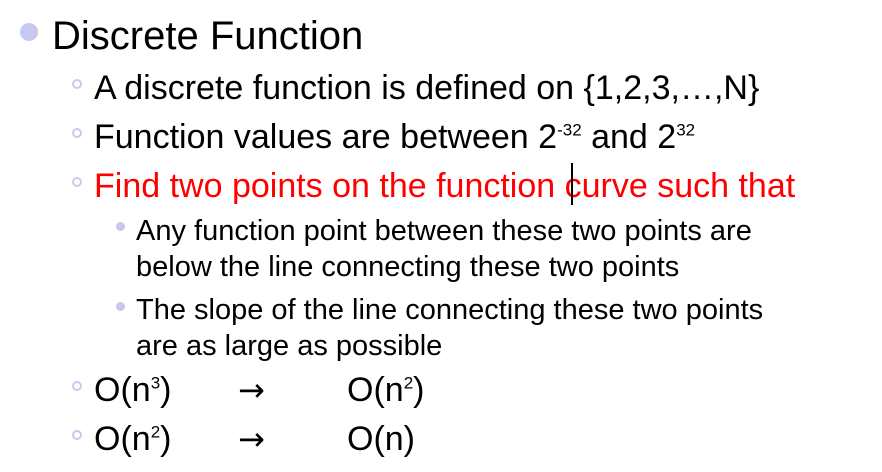 The height and width of the screenshot is (472, 882). I want to click on complexity-to-2: O(n), so click(381, 439).